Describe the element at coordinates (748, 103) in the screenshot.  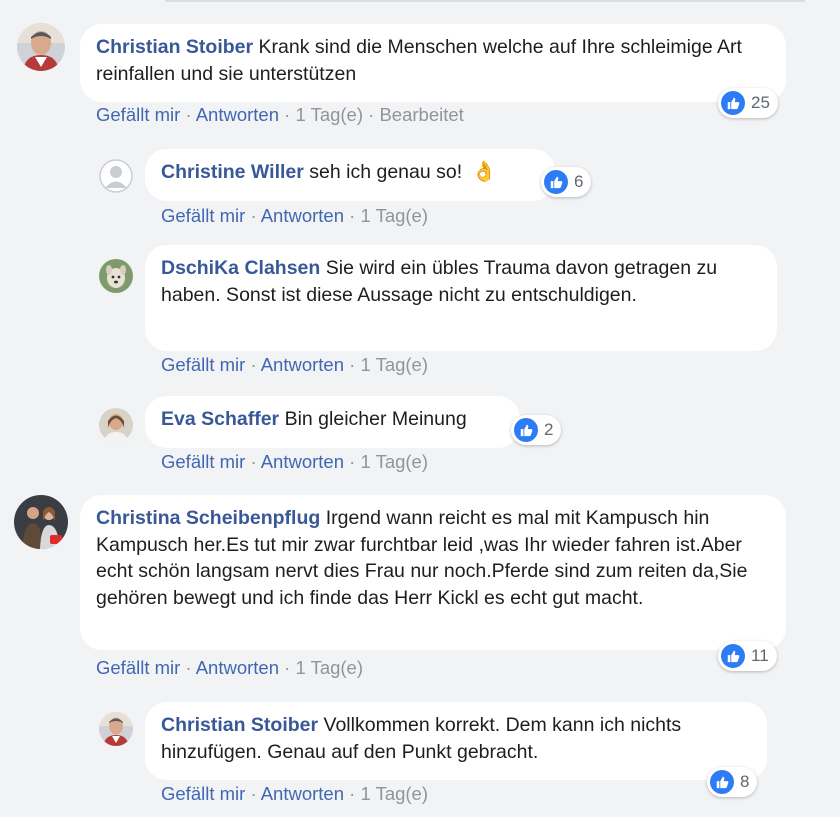
I see `reaction-count: 25` at that location.